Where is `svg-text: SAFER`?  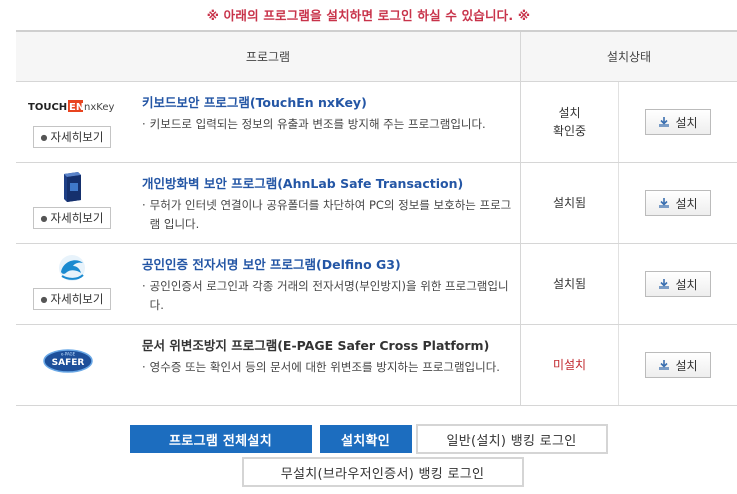
svg-text: SAFER is located at coordinates (68, 363).